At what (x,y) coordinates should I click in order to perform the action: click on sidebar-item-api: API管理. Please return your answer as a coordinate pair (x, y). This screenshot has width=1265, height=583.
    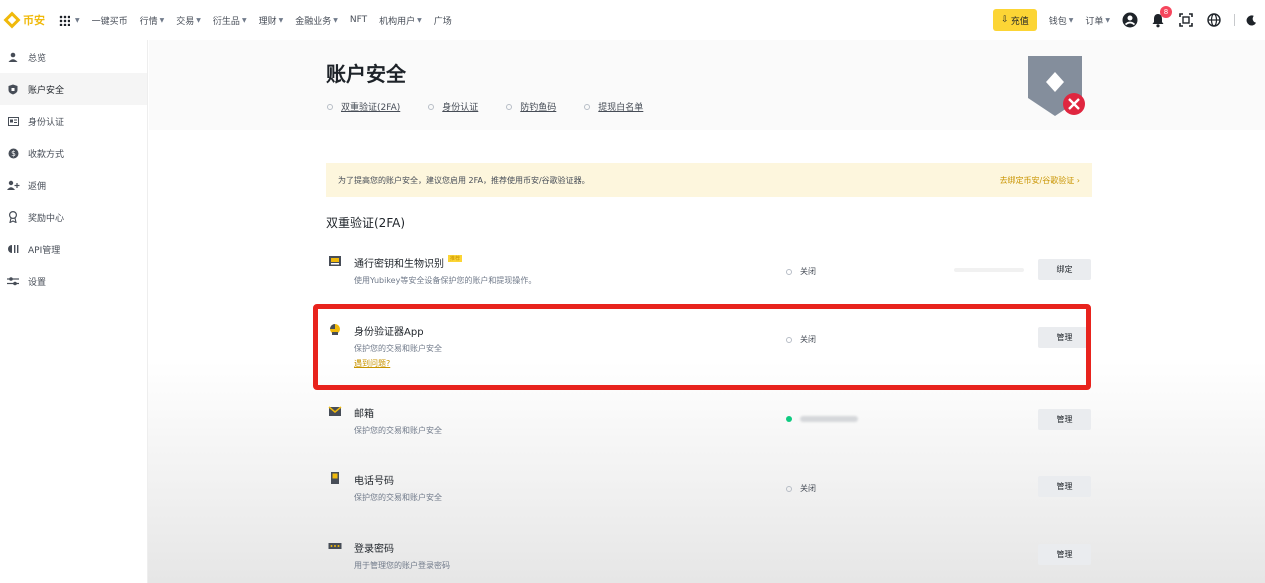
    Looking at the image, I should click on (73, 249).